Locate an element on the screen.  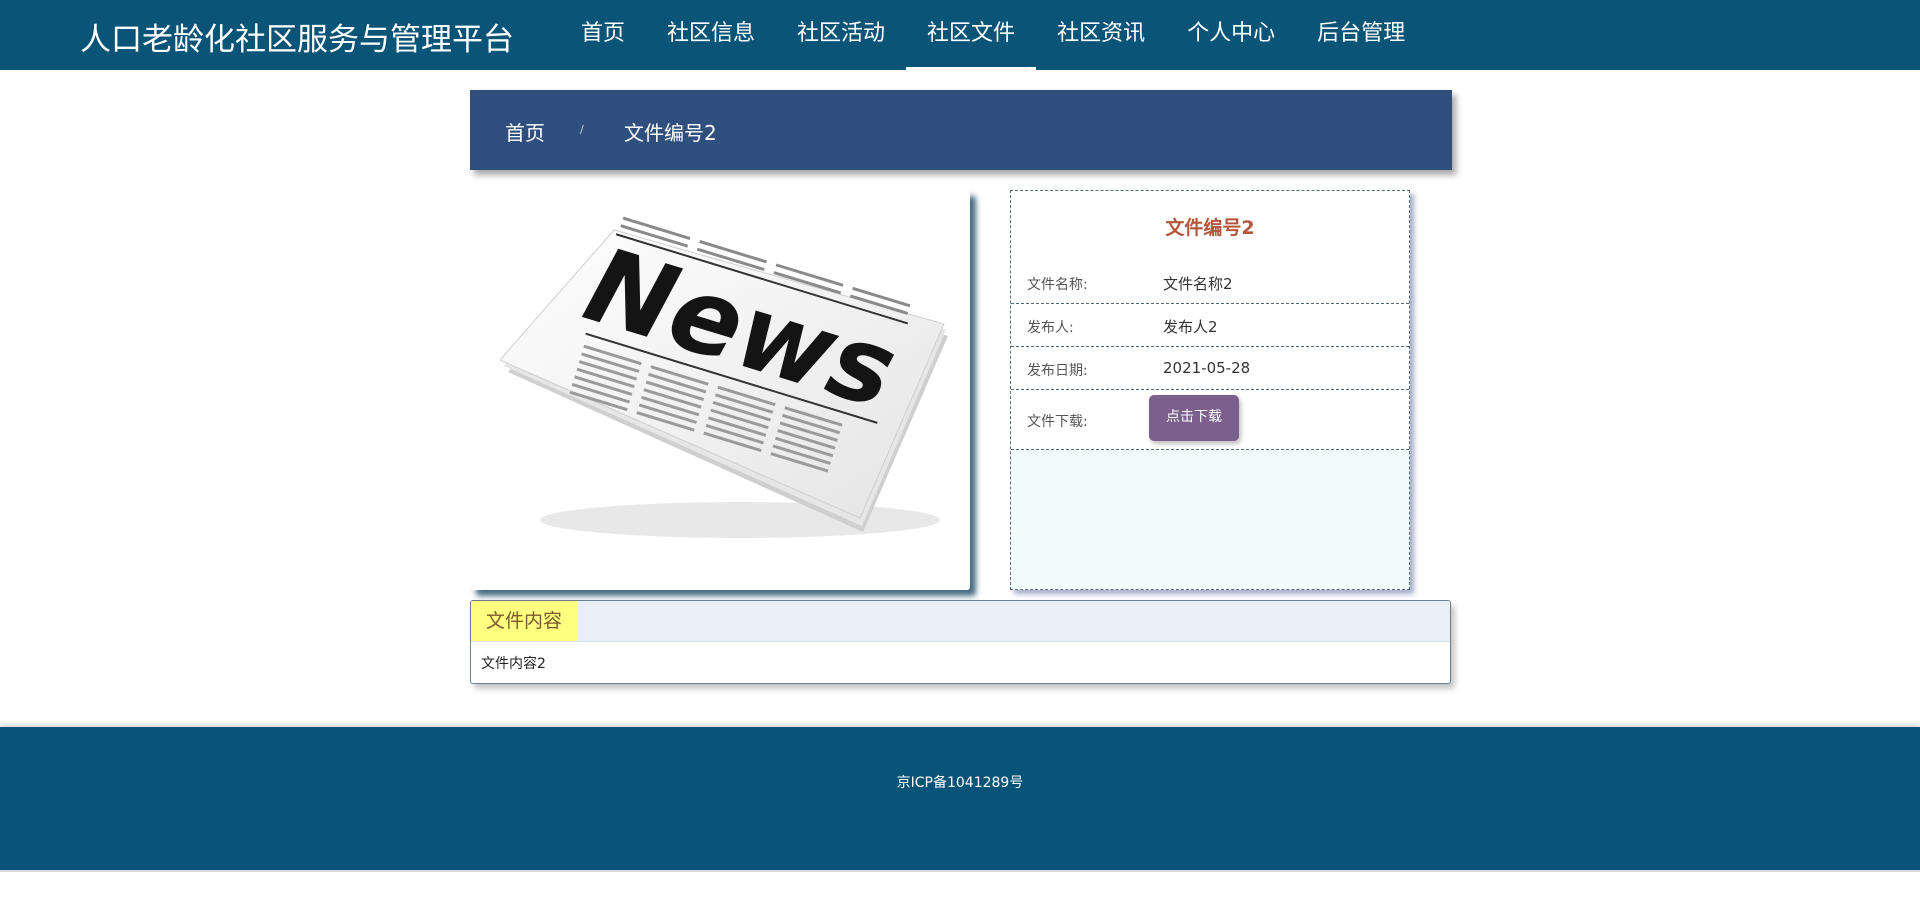
tab-file-content: 文件内容 is located at coordinates (524, 621).